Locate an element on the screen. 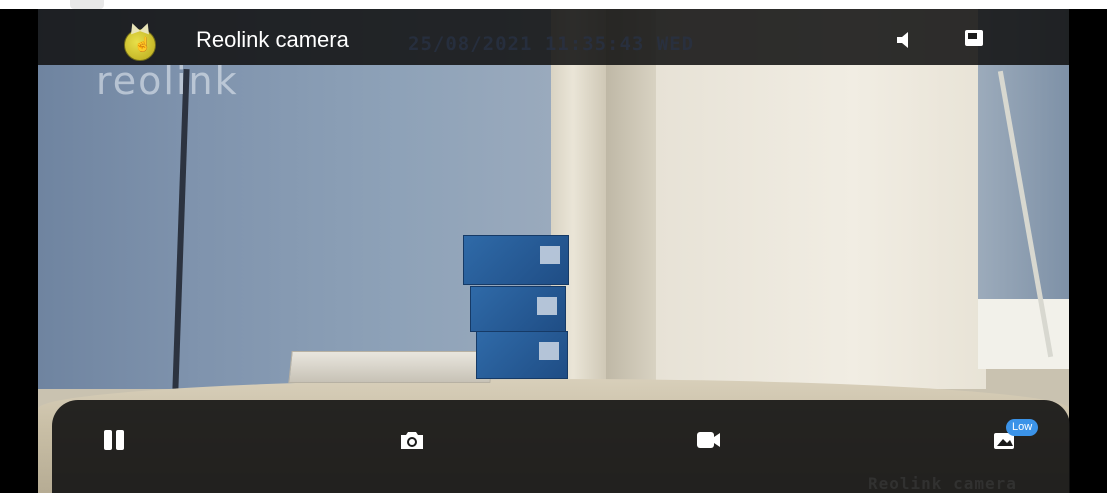 The height and width of the screenshot is (493, 1107). letterbox-right is located at coordinates (1088, 251).